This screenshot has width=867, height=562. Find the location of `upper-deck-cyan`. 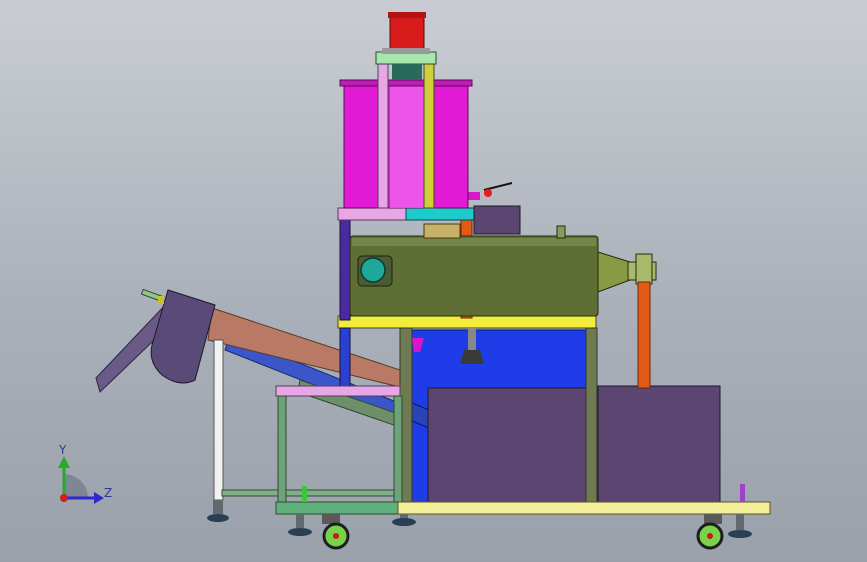

upper-deck-cyan is located at coordinates (440, 214).